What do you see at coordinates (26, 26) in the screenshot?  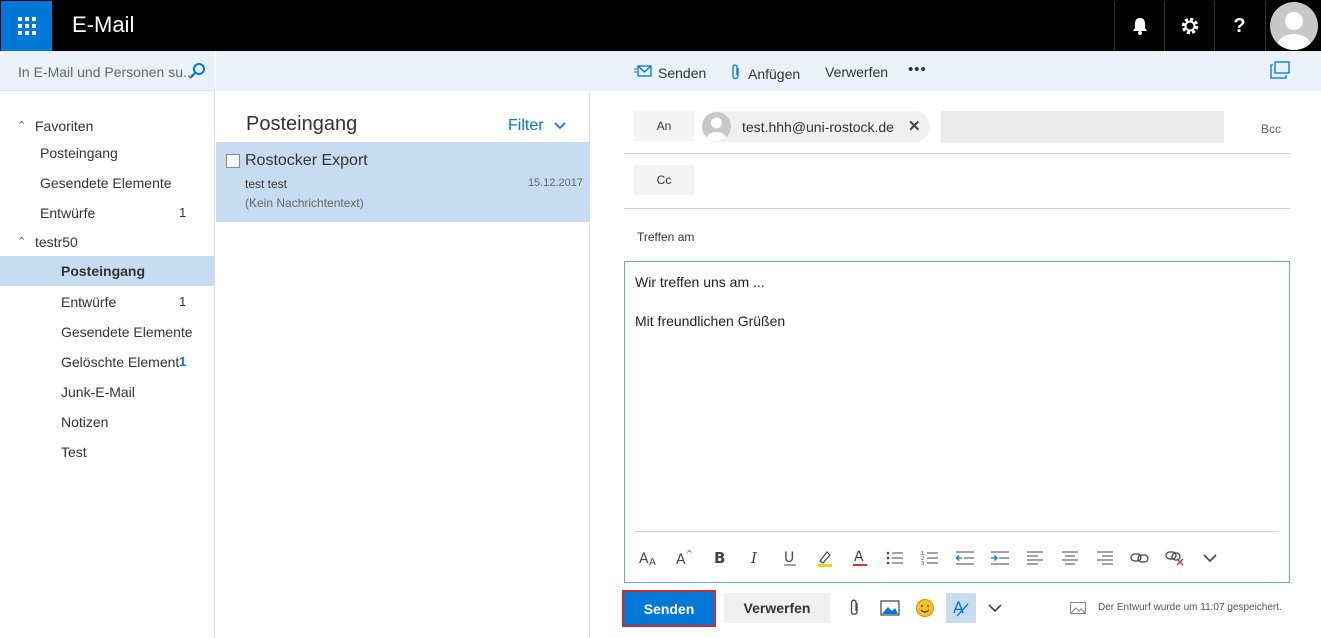 I see `waffle-icon` at bounding box center [26, 26].